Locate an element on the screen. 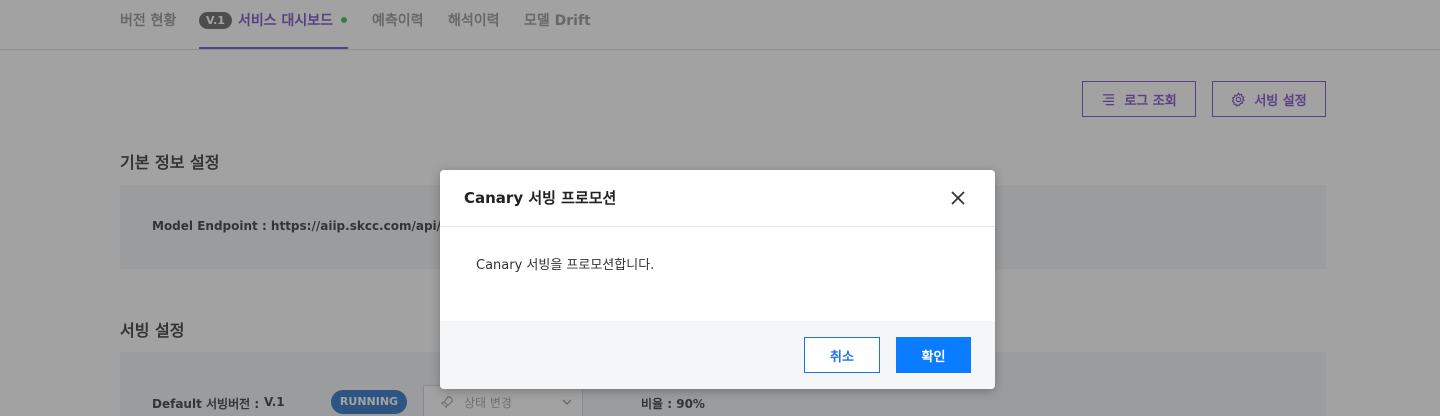  dialog-message: Canary 서빙을 프로모션합니다. is located at coordinates (565, 265).